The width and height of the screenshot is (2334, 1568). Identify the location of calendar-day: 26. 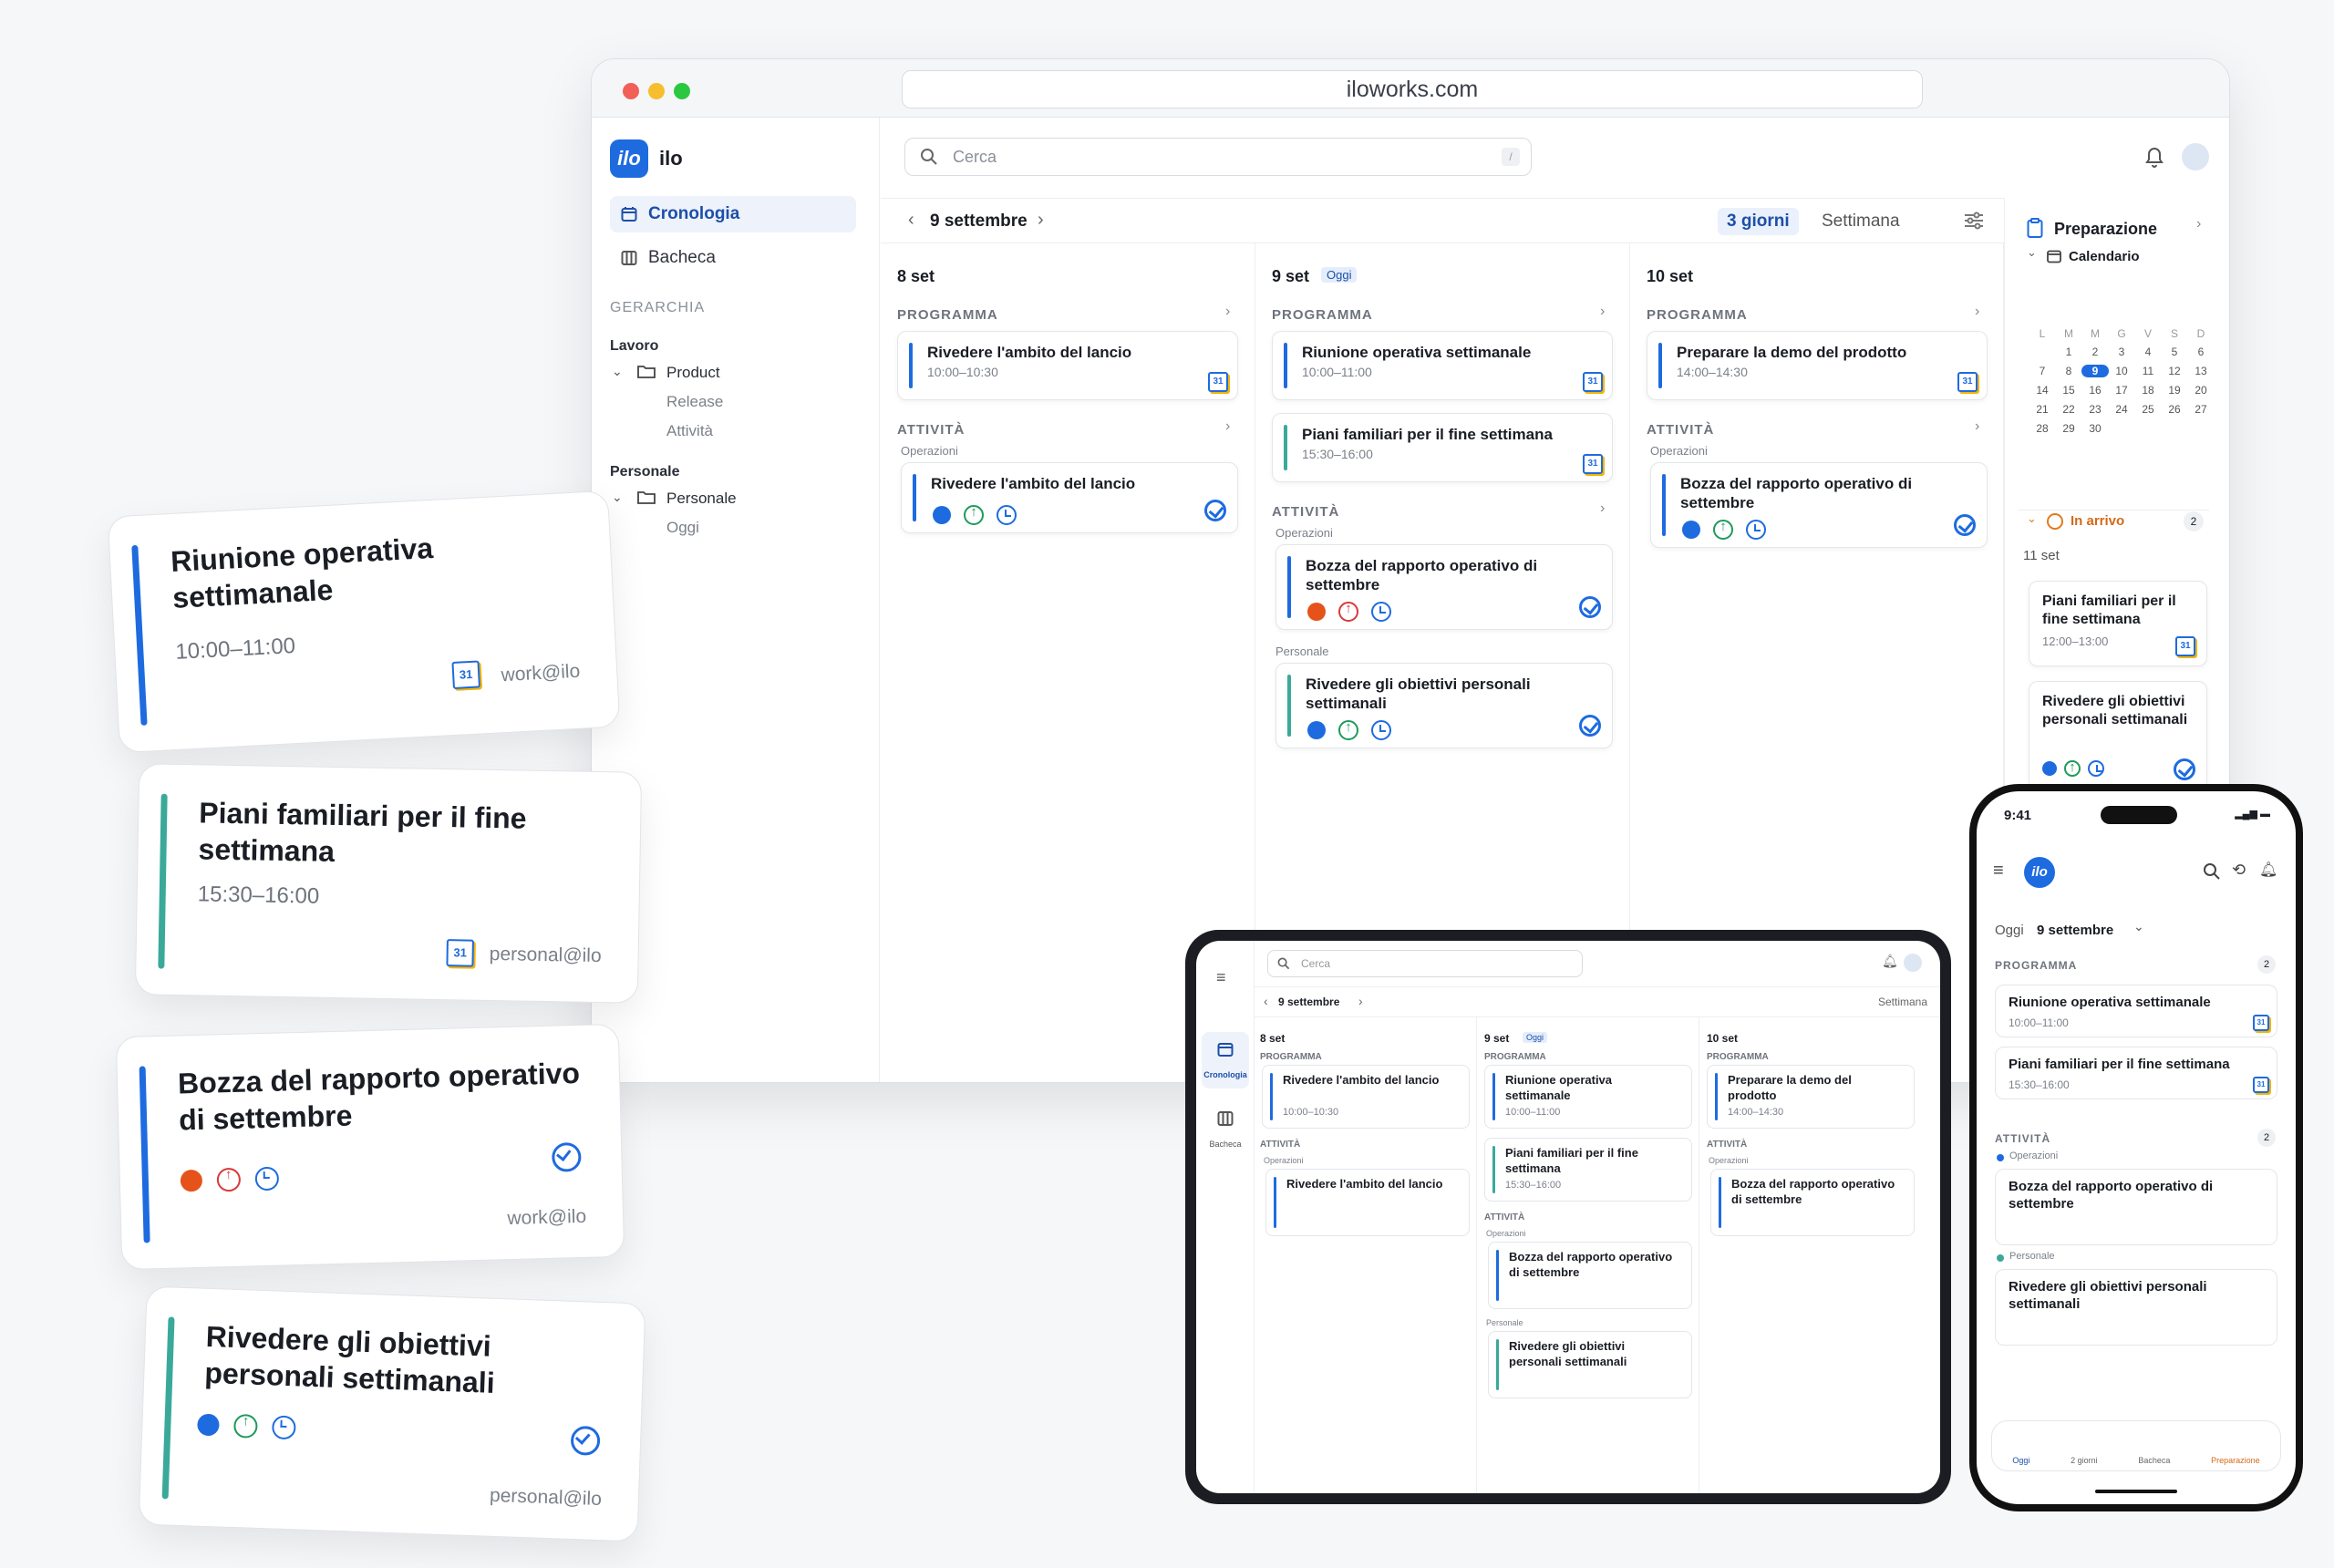
(2174, 409).